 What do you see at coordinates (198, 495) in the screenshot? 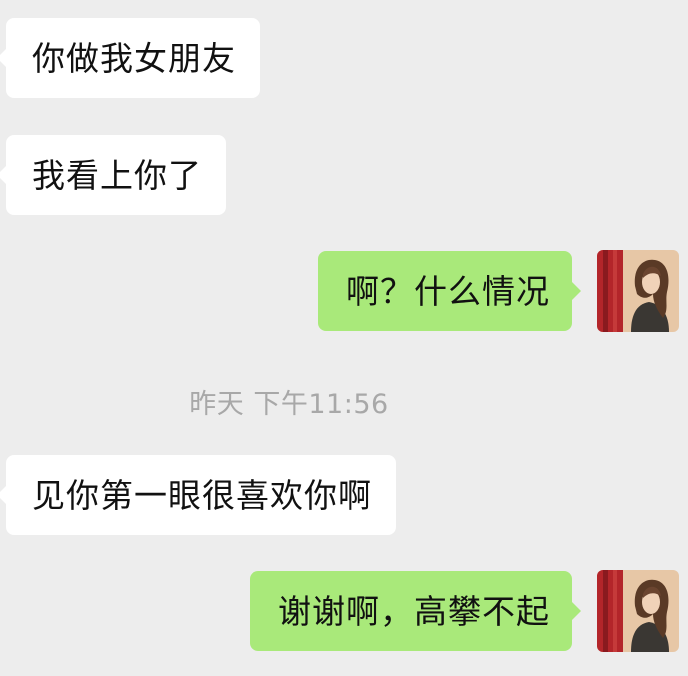
I see `message-bubble-incoming: 见你第一眼很喜欢你啊` at bounding box center [198, 495].